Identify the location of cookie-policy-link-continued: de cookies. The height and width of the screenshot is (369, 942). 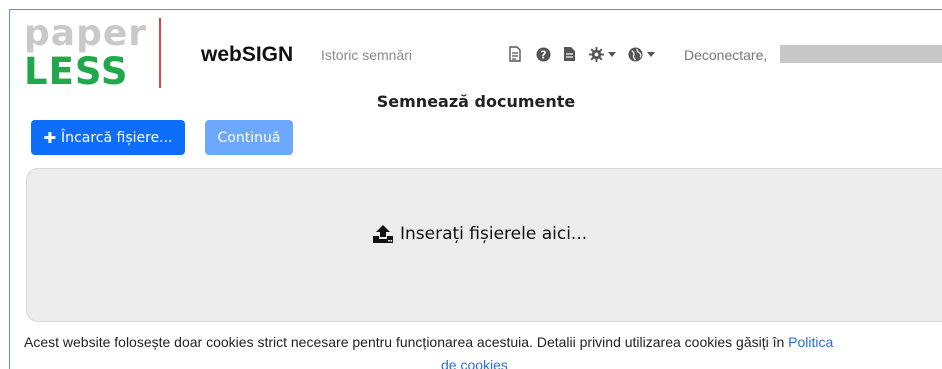
(474, 363).